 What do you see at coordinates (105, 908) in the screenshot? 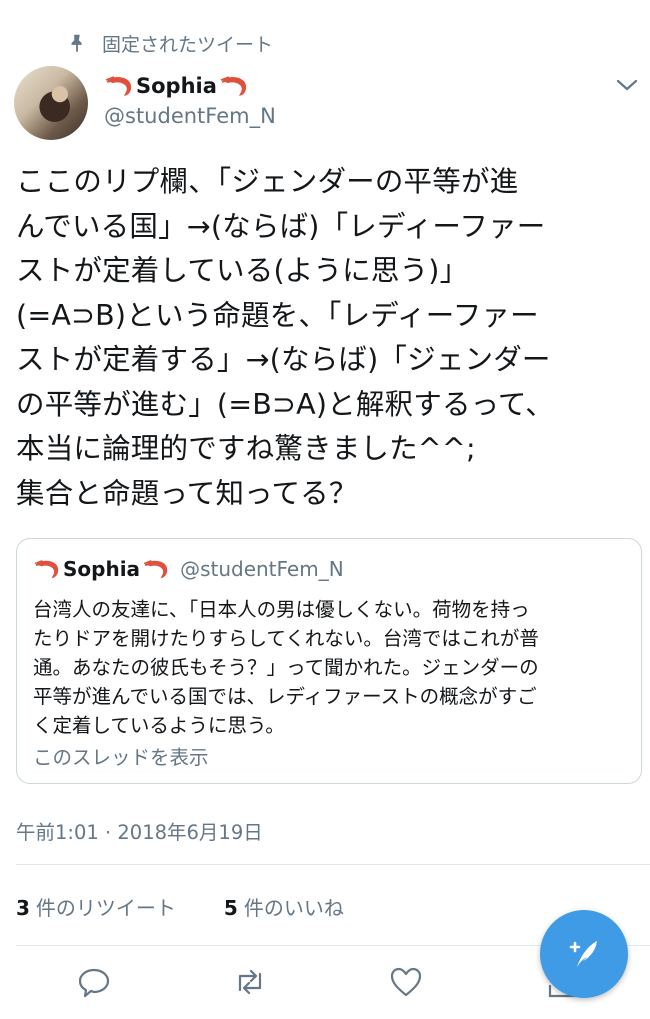
I see `retweet-count-label: 件のリツイート` at bounding box center [105, 908].